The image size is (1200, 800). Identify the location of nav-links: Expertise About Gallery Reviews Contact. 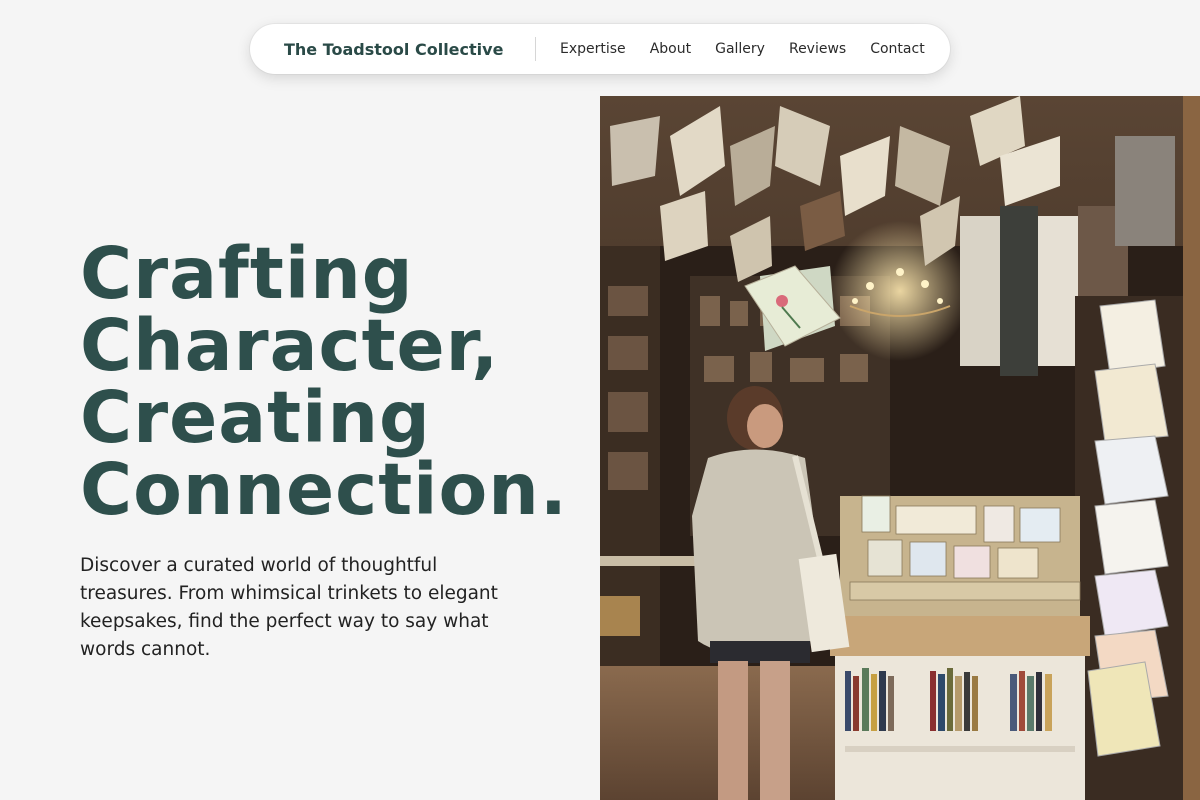
(742, 49).